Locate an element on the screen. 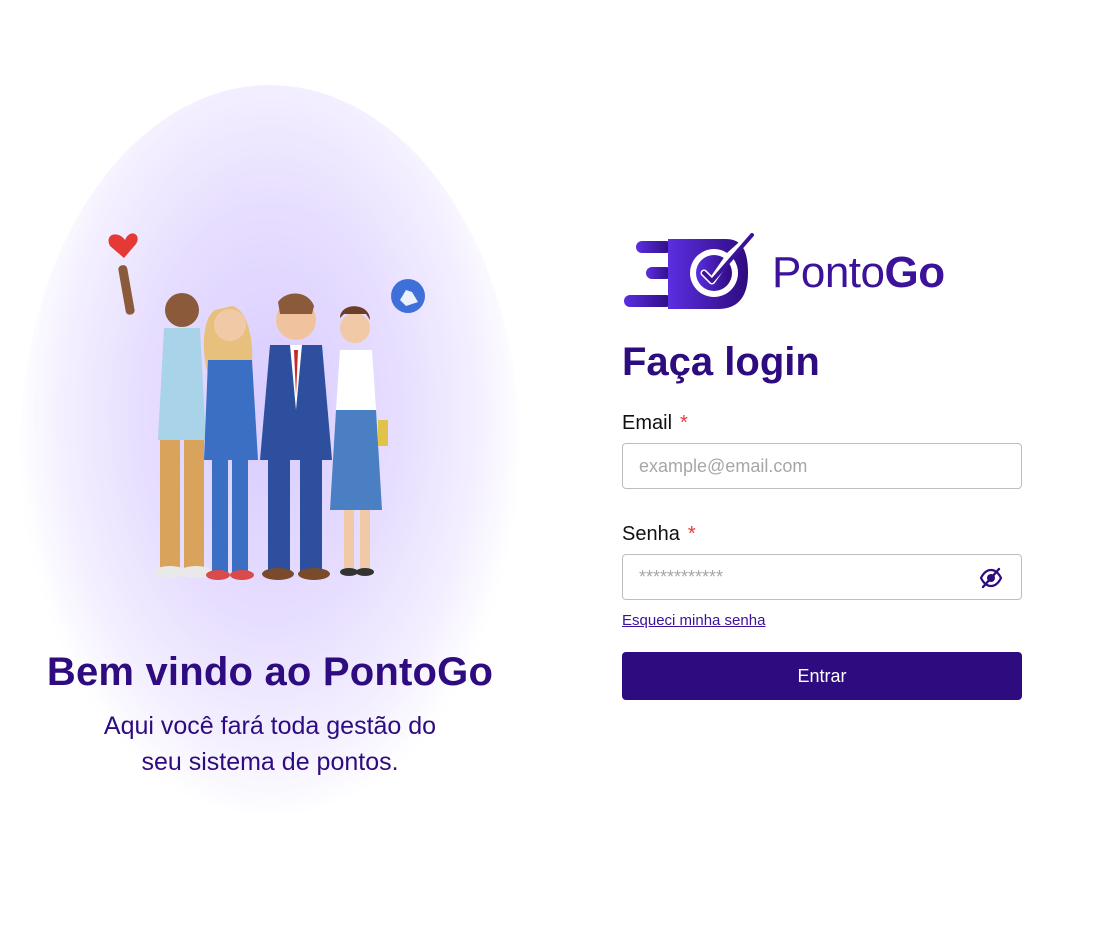  email-field-wrapper is located at coordinates (822, 466).